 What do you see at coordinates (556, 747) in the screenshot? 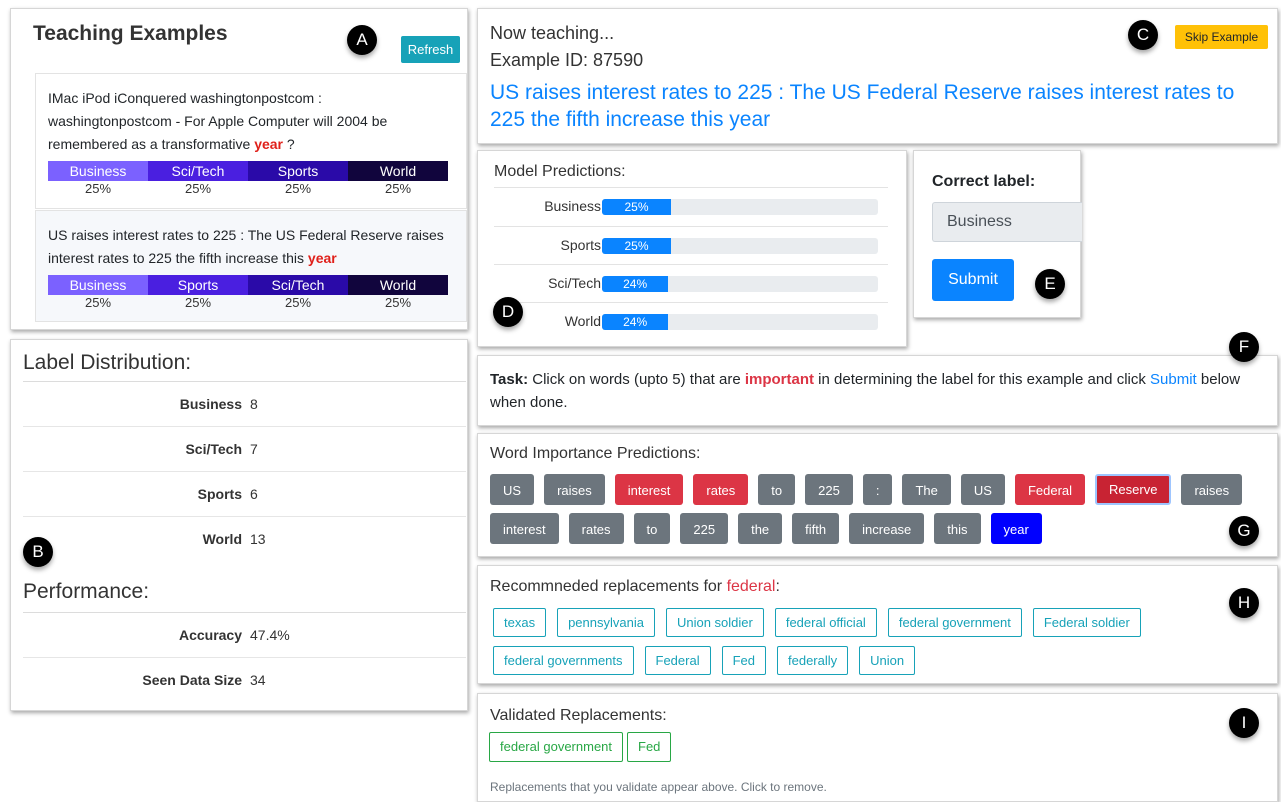
I see `validated-chip: federal government` at bounding box center [556, 747].